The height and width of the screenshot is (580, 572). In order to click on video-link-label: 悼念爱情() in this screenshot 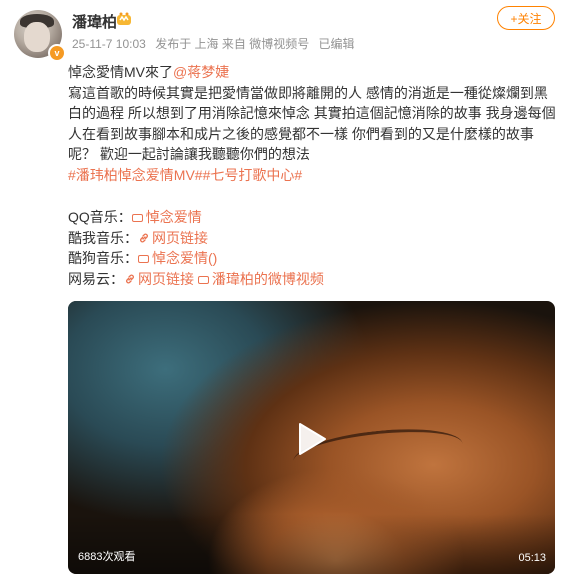, I will do `click(185, 258)`.